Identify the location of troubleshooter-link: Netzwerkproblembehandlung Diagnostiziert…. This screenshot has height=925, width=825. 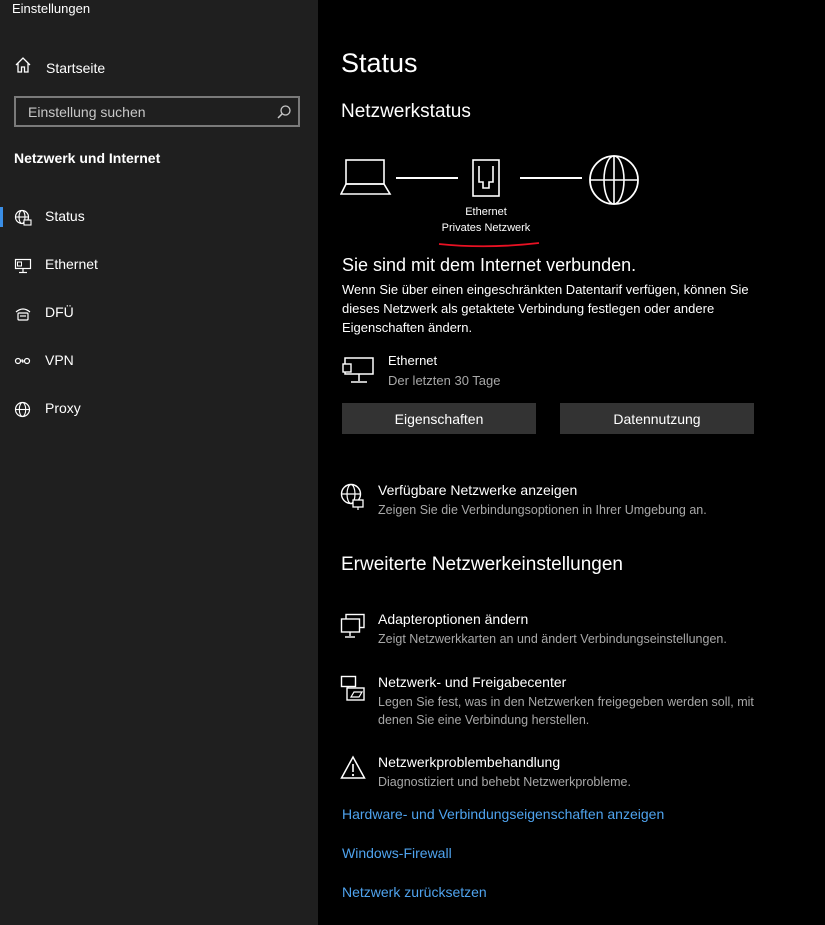
(575, 773).